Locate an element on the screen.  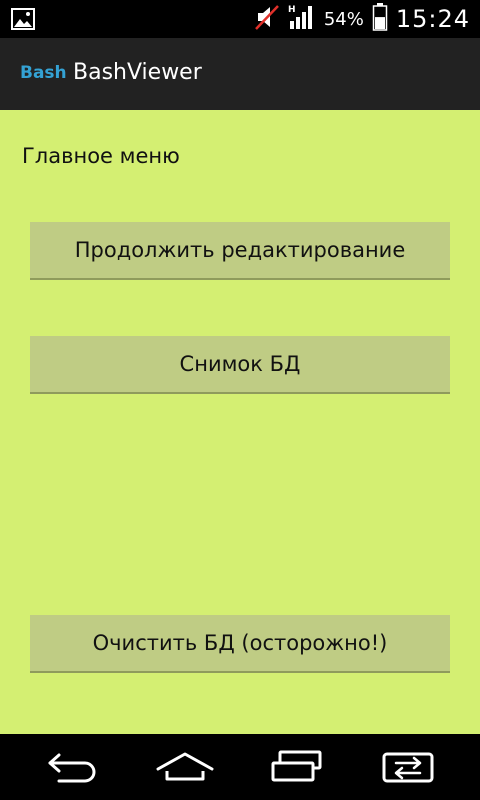
app-title: BashViewer is located at coordinates (137, 72).